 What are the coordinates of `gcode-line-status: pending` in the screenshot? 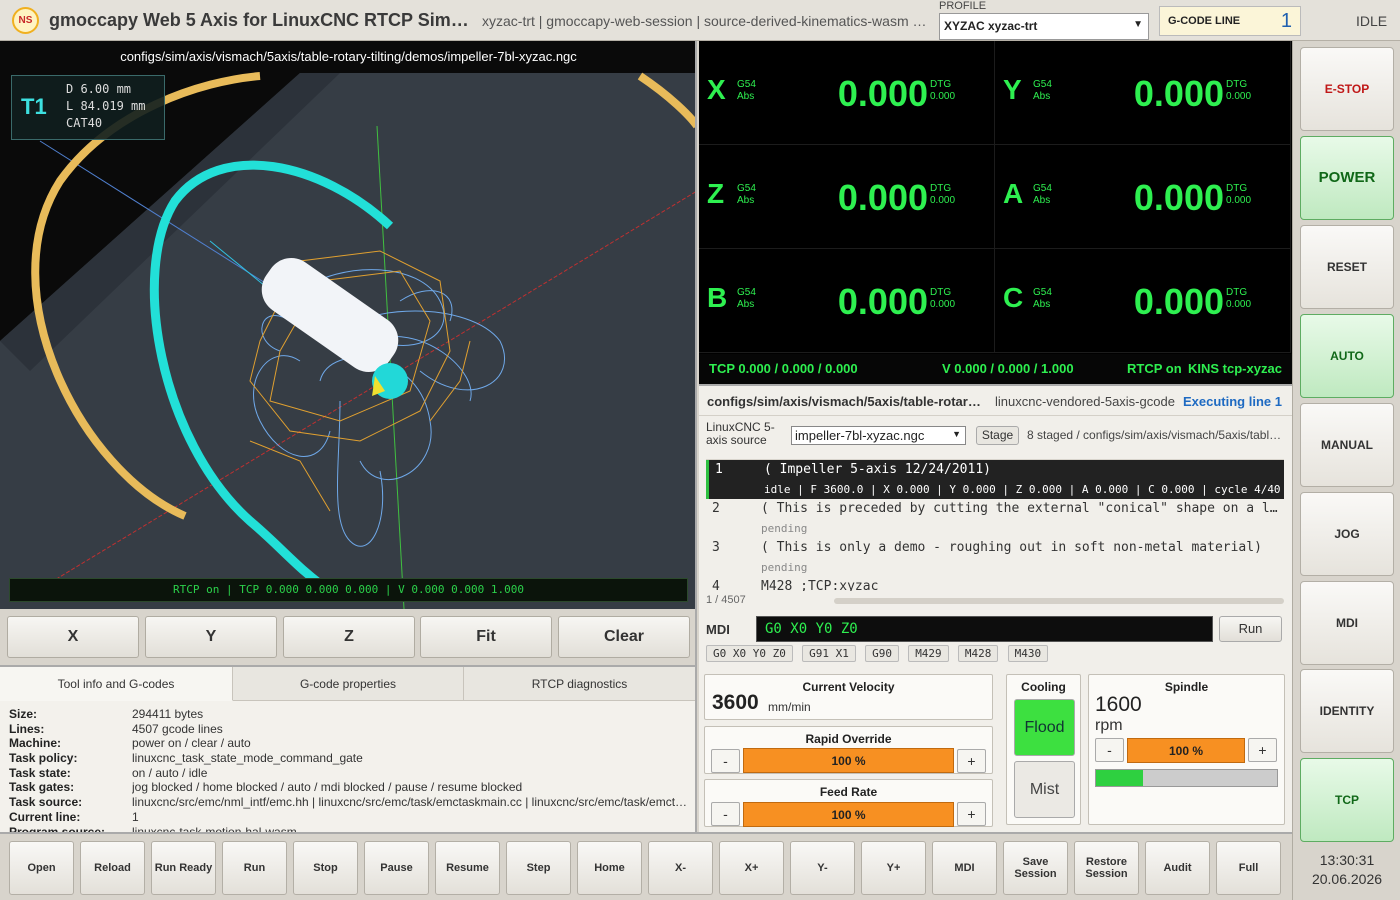 It's located at (784, 567).